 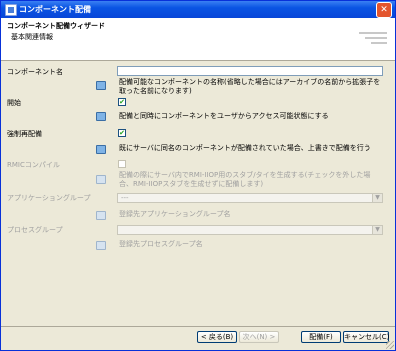 What do you see at coordinates (250, 71) in the screenshot?
I see `component-name-input` at bounding box center [250, 71].